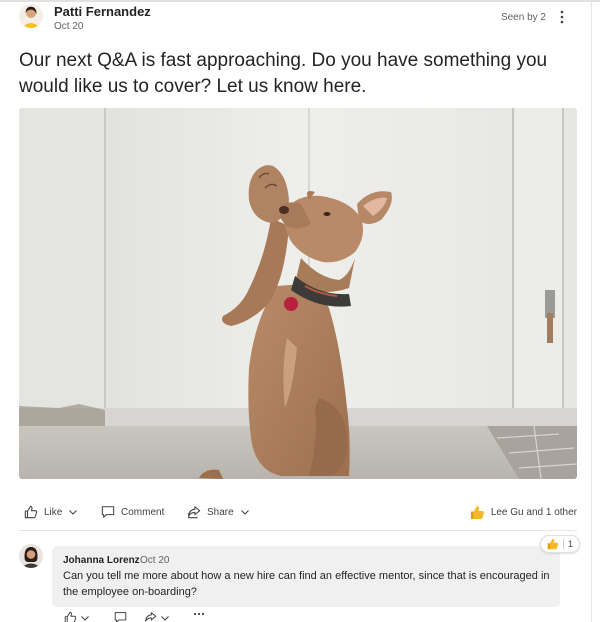 This screenshot has height=622, width=600. I want to click on comment-reaction-count: 1, so click(571, 544).